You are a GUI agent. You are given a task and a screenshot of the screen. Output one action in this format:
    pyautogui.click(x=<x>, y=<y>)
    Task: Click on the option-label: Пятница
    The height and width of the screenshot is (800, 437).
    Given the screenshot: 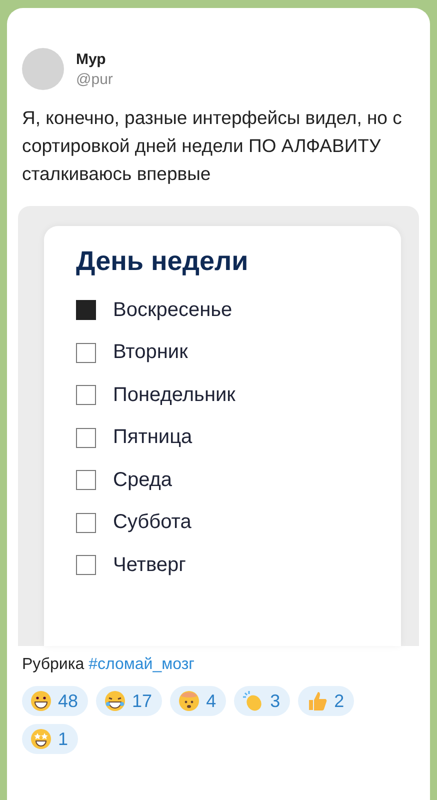 What is the action you would take?
    pyautogui.click(x=152, y=438)
    